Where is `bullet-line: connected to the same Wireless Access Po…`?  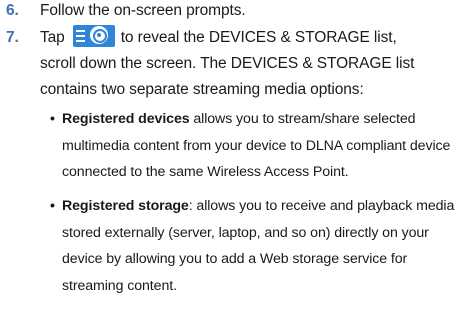 bullet-line: connected to the same Wireless Access Po… is located at coordinates (205, 172).